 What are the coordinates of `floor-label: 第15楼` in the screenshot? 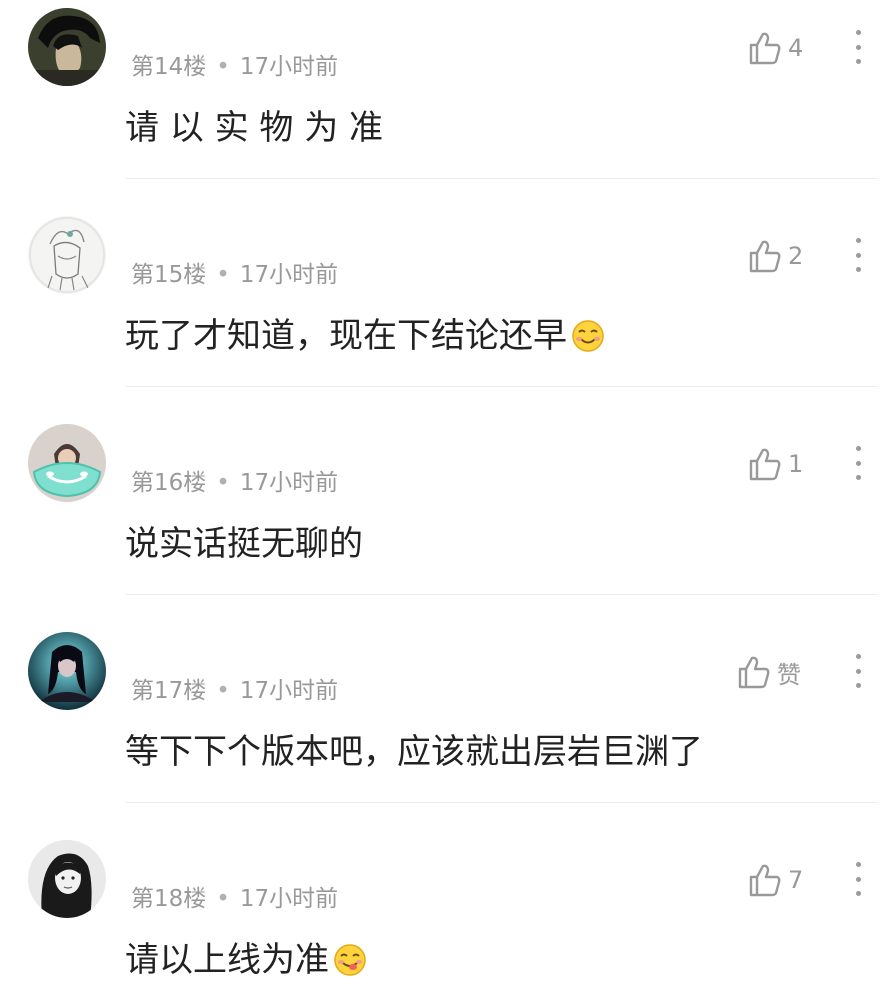 It's located at (169, 275).